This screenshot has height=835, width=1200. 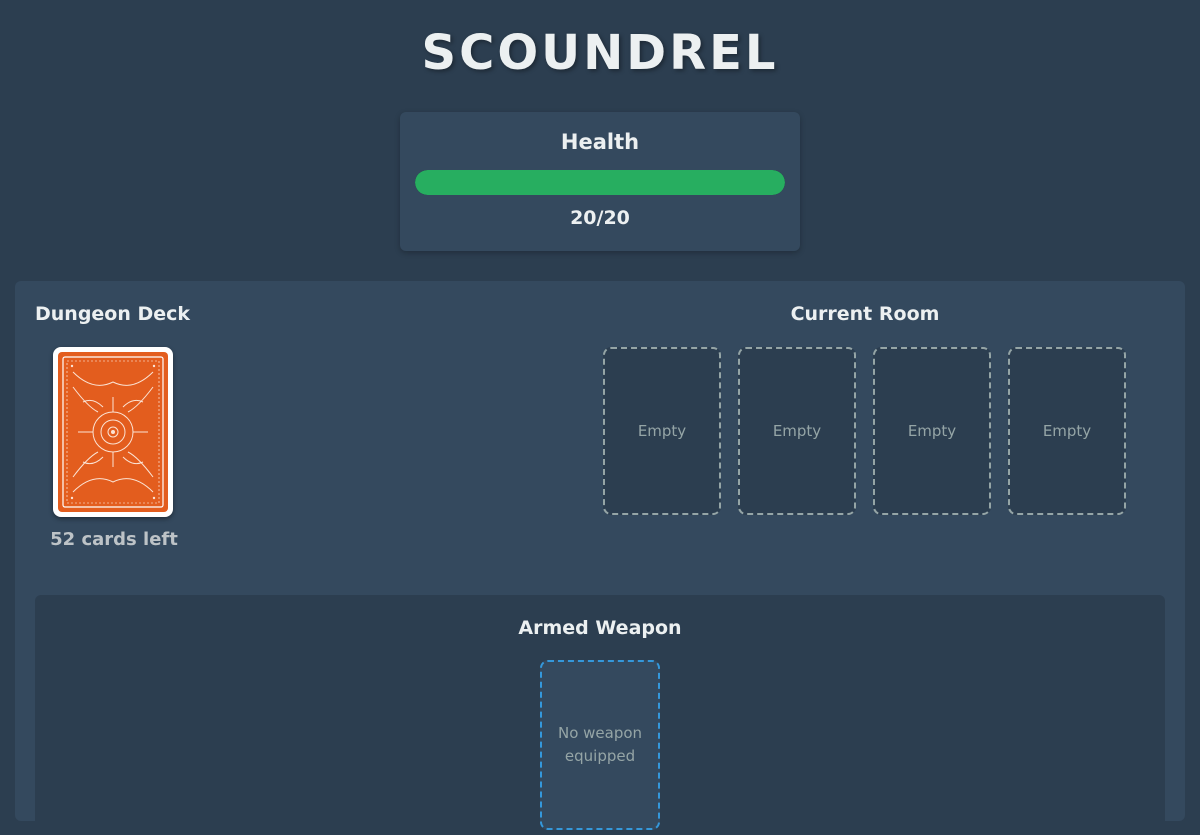 I want to click on room-slot-1: Empty, so click(x=662, y=431).